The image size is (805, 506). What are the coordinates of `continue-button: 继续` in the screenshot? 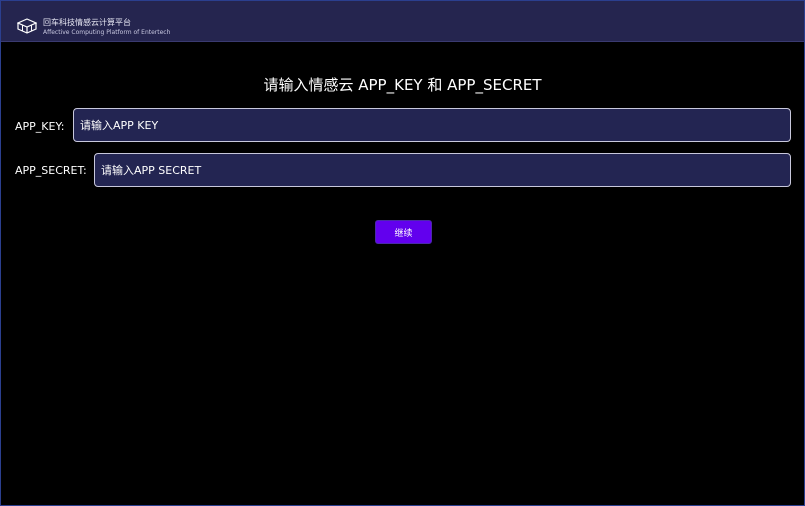 It's located at (403, 232).